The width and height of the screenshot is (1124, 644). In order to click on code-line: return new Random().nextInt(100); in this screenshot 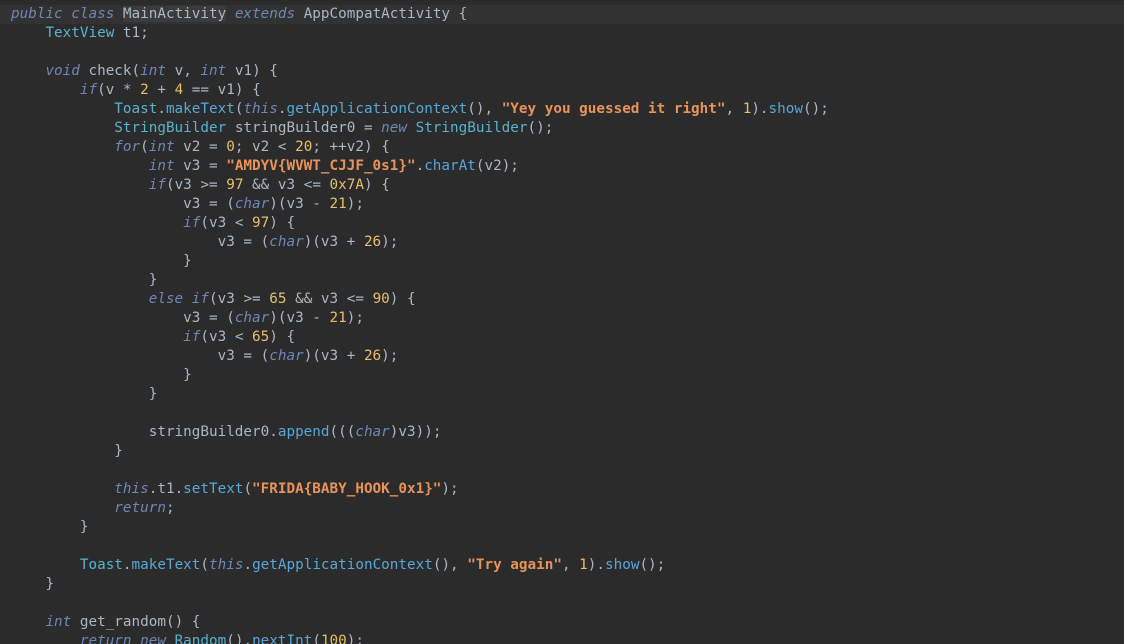, I will do `click(567, 638)`.